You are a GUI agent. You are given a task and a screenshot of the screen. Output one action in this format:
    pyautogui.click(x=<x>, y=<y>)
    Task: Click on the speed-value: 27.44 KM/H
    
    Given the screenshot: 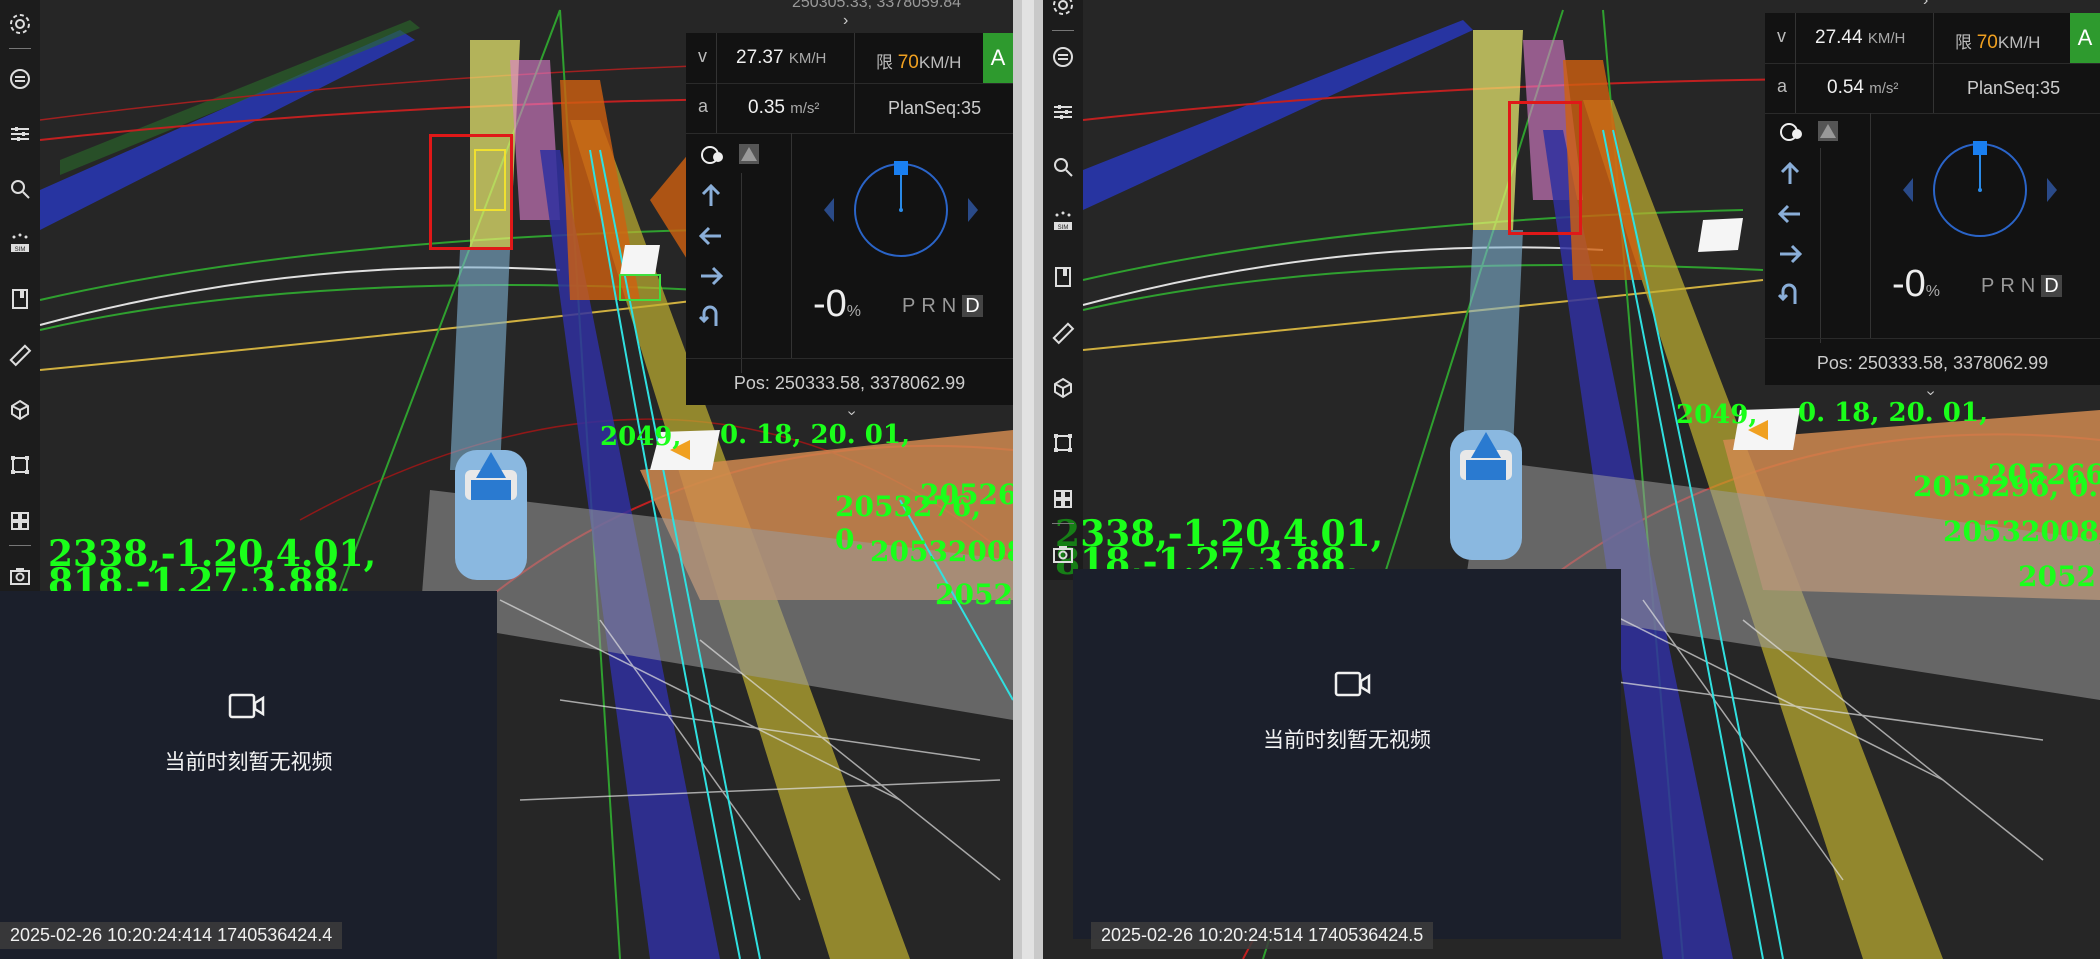 What is the action you would take?
    pyautogui.click(x=1860, y=37)
    